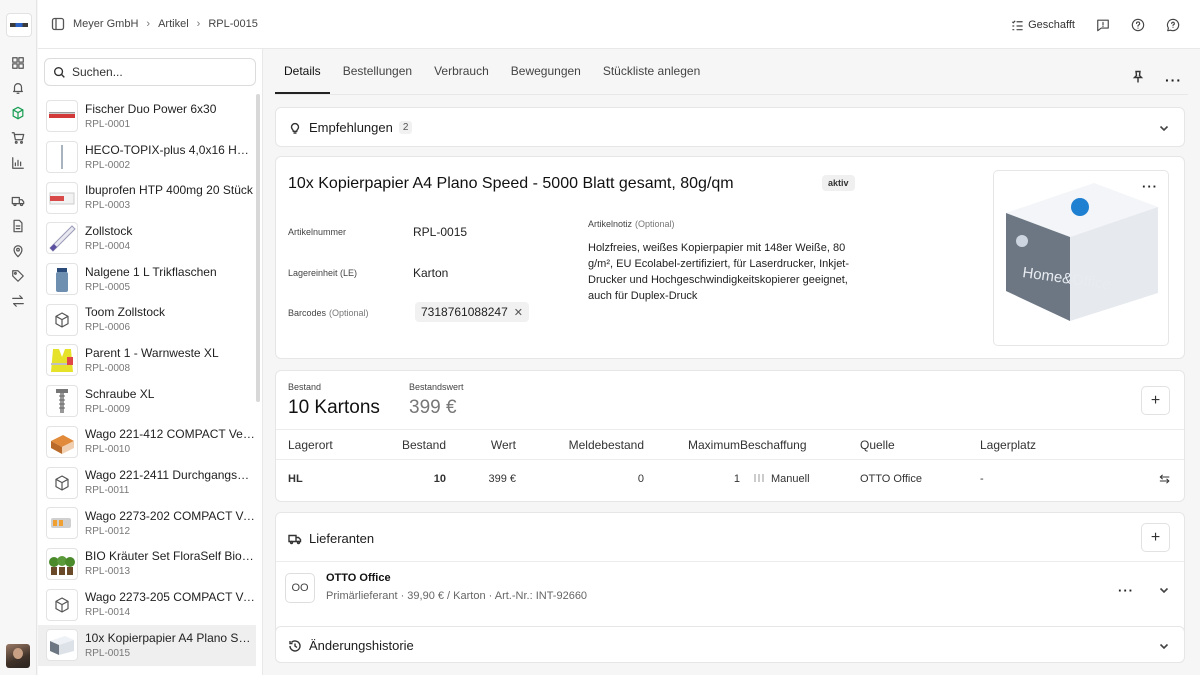  I want to click on list-item: Zollstock RPL-0004, so click(147, 238).